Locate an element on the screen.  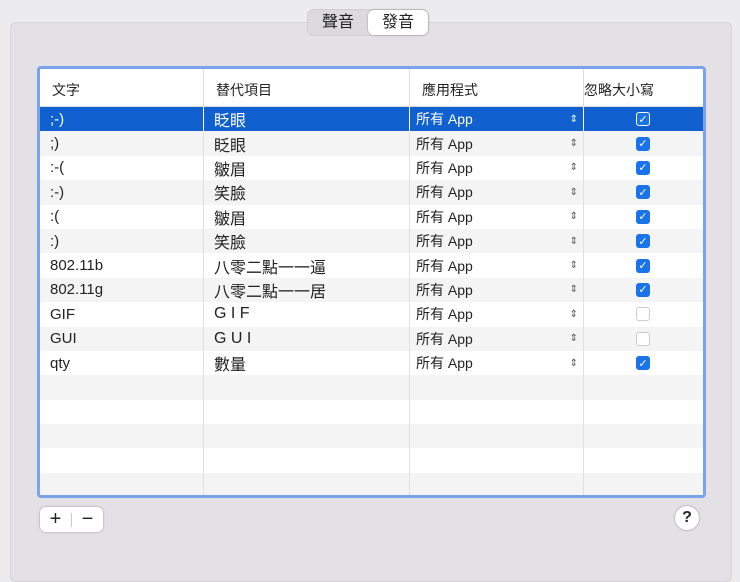
table-row: GIF G I F 所有 App ⇕ is located at coordinates (371, 314).